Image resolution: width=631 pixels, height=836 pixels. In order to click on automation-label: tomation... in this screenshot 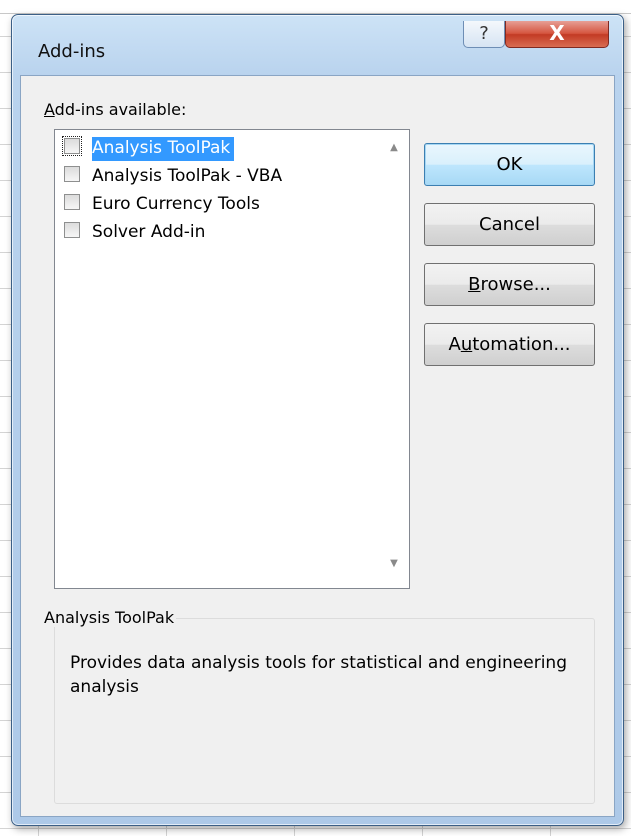, I will do `click(521, 344)`.